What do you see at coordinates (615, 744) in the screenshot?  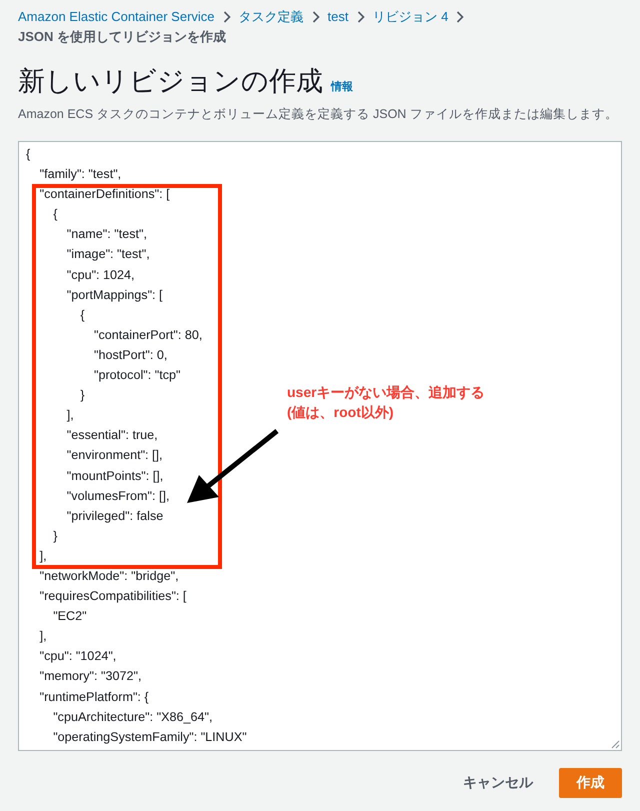 I see `resize-grip-icon` at bounding box center [615, 744].